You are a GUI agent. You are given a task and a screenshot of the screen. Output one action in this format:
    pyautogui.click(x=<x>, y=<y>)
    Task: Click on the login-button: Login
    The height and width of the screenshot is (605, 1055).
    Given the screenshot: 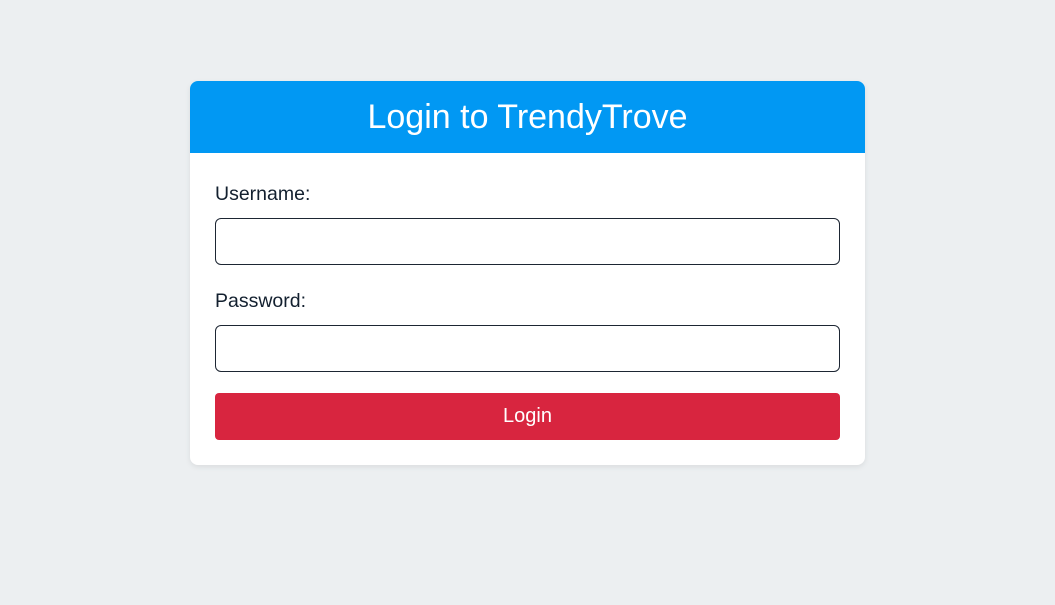 What is the action you would take?
    pyautogui.click(x=527, y=416)
    